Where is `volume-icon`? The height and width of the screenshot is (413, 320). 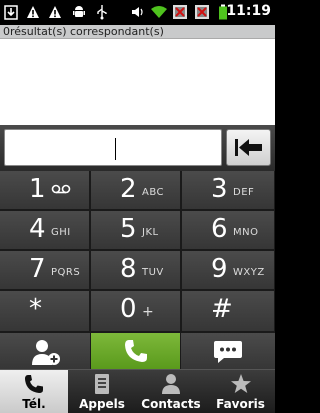
volume-icon is located at coordinates (137, 12).